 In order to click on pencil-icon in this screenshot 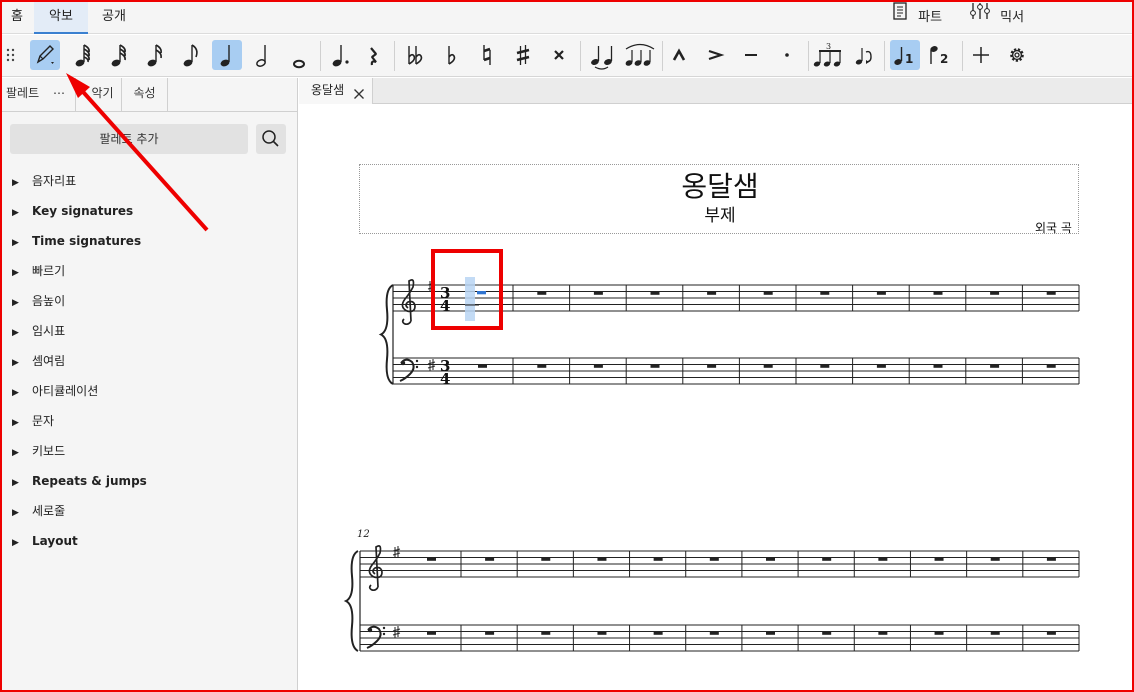, I will do `click(45, 55)`.